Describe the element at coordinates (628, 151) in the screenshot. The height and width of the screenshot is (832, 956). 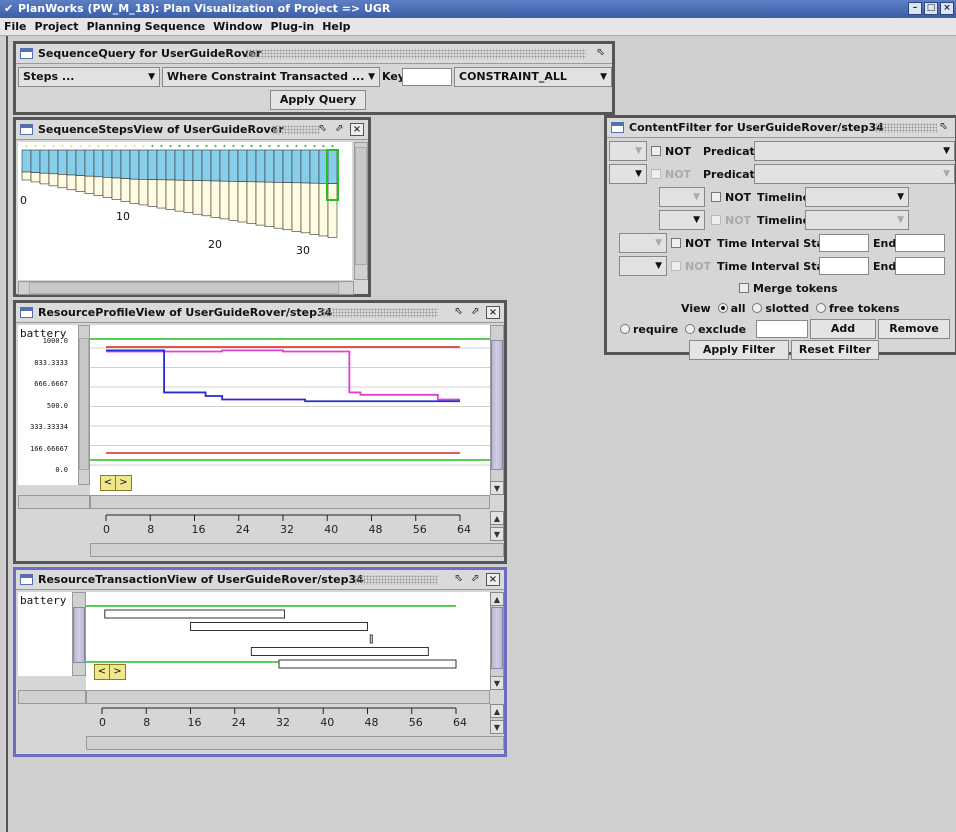
I see `predicate-and-or-combo: ▼` at that location.